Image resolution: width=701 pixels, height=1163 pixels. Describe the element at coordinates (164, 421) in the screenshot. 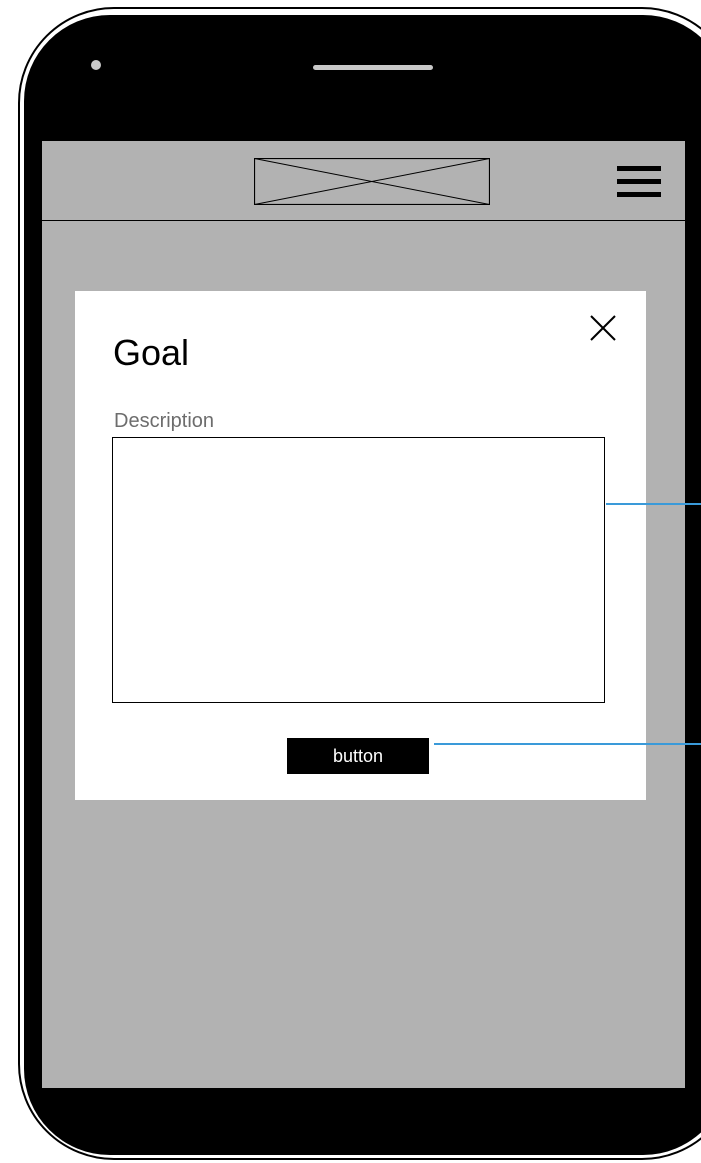

I see `description-label: Description` at that location.